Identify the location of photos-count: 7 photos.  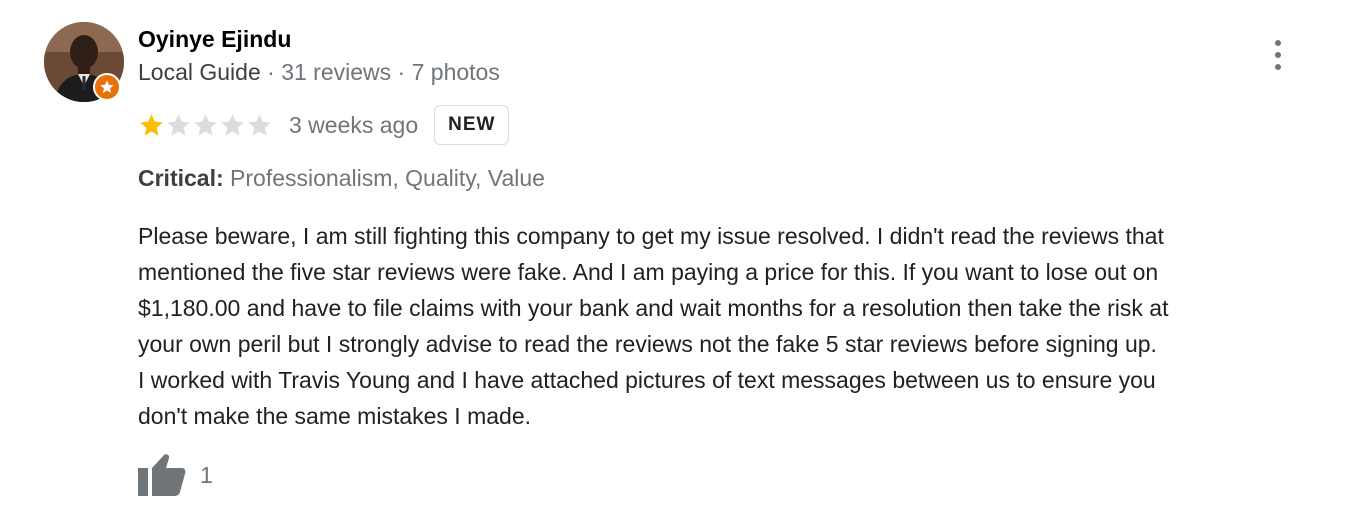
(455, 72).